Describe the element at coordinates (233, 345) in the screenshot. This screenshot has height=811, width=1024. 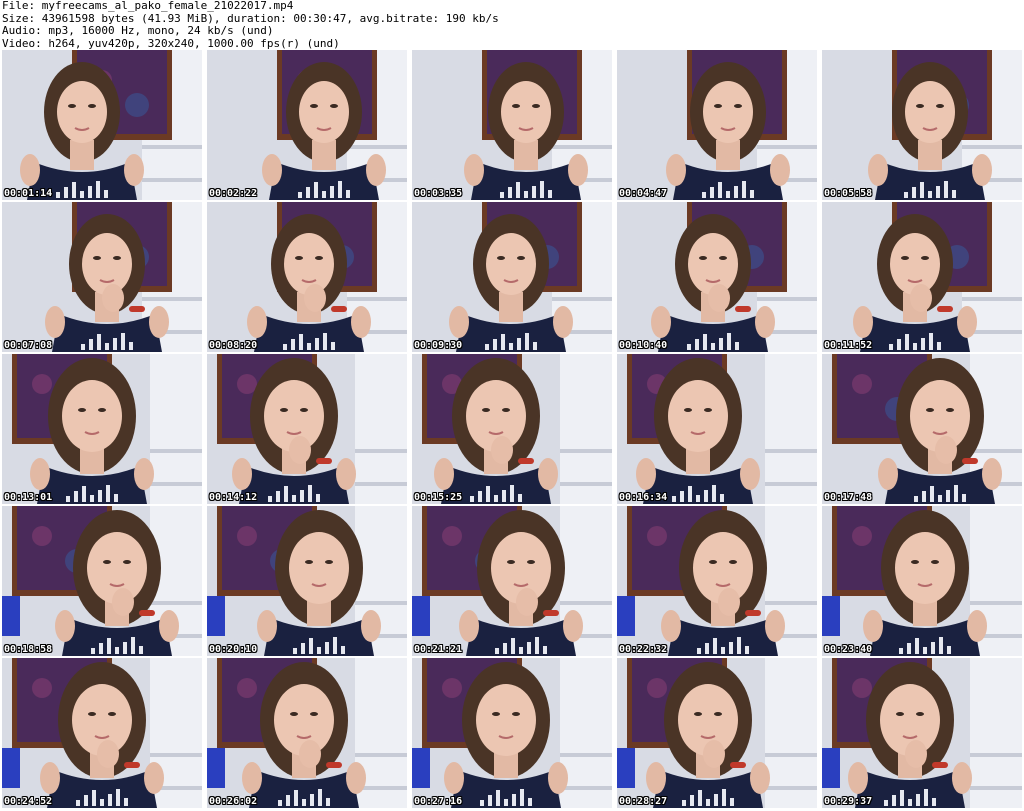
I see `frame-timestamp: 00:08:20` at that location.